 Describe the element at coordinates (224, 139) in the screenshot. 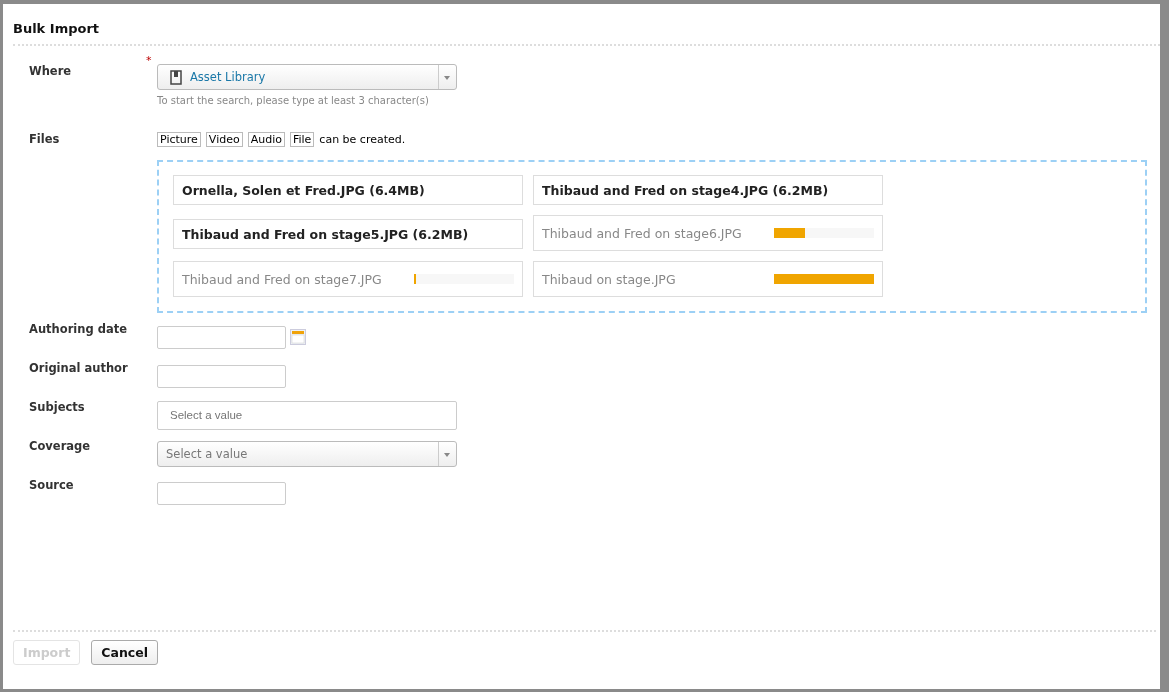

I see `file-type-tag: Video` at that location.